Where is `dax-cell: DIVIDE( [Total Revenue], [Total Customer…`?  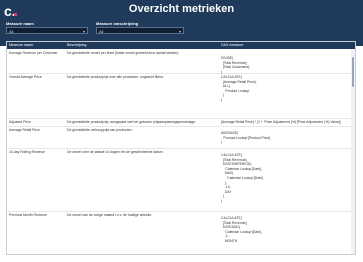
dax-cell: DIVIDE( [Total Revenue], [Total Customer… is located at coordinates (235, 65).